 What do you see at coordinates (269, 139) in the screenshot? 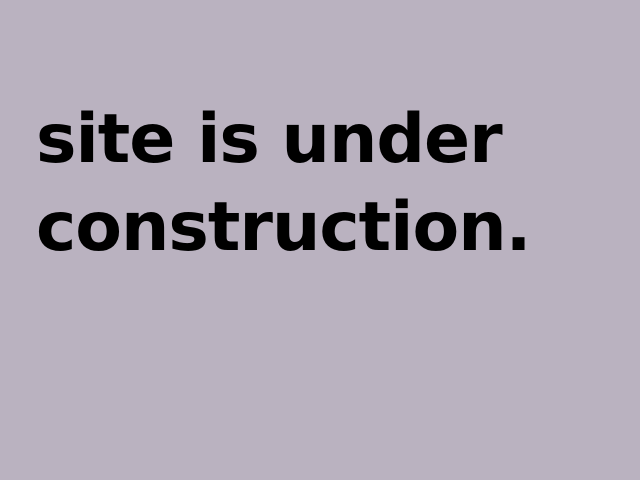
I see `message-line-1: site is under` at bounding box center [269, 139].